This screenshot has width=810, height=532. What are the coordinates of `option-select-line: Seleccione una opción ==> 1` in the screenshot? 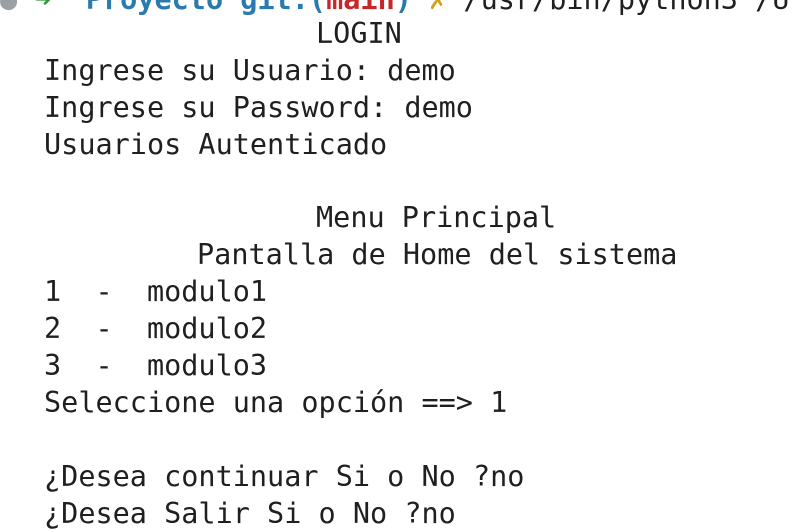 It's located at (276, 402).